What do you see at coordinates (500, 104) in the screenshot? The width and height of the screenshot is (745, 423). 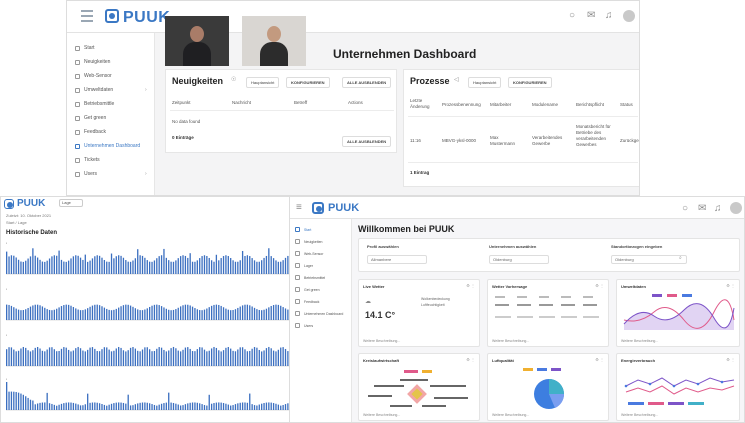 I see `column-header: Mitarbeiter` at bounding box center [500, 104].